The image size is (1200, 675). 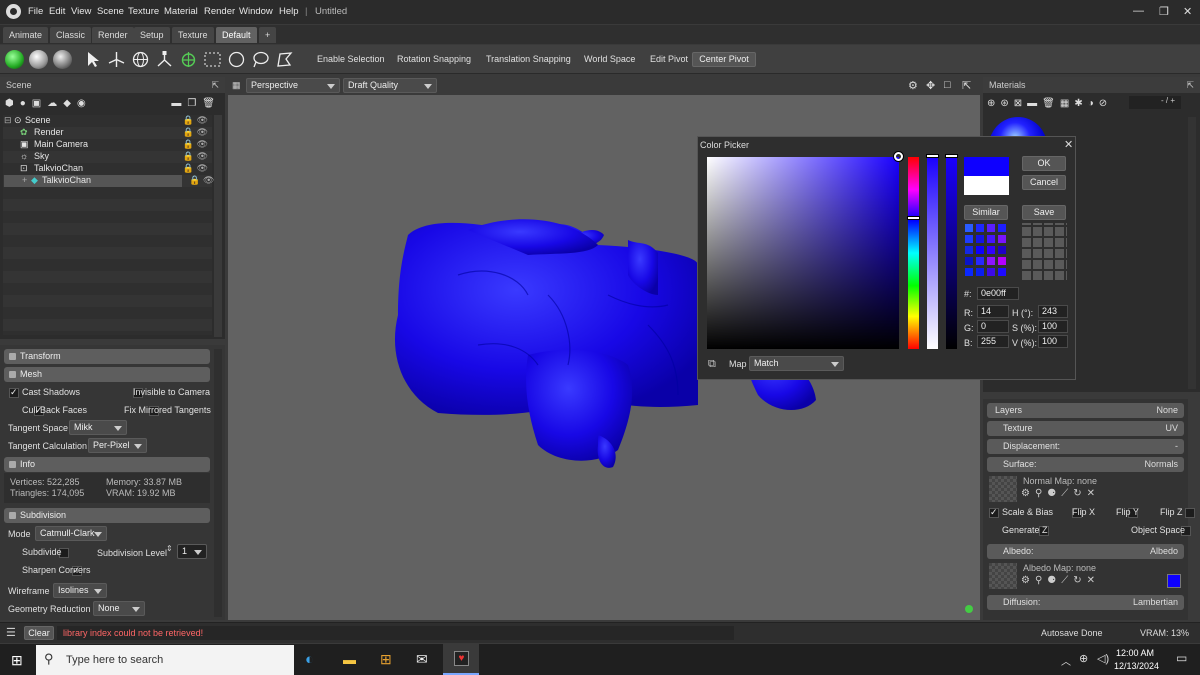 What do you see at coordinates (9, 103) in the screenshot?
I see `add-object-icon: ⬢` at bounding box center [9, 103].